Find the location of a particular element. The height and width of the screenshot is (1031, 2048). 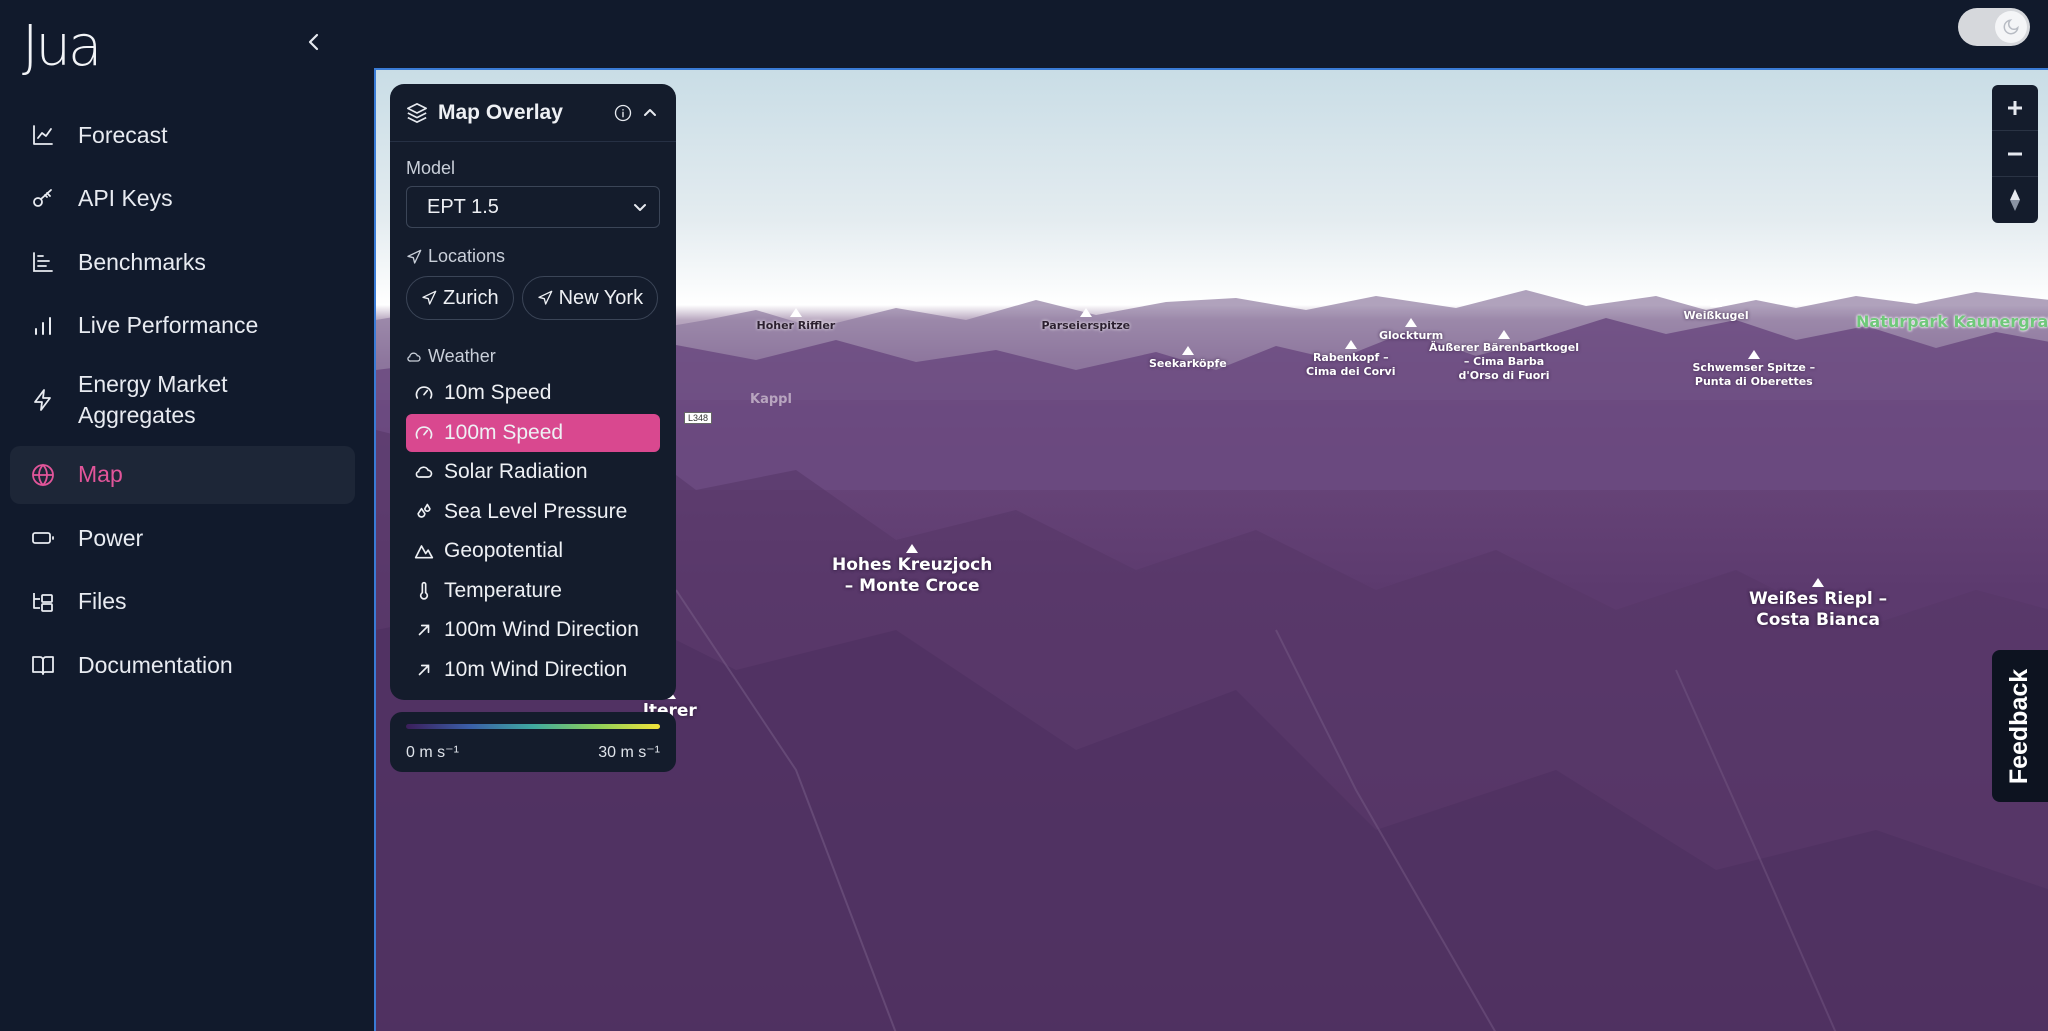

feedback-button: Feedback is located at coordinates (2020, 726).